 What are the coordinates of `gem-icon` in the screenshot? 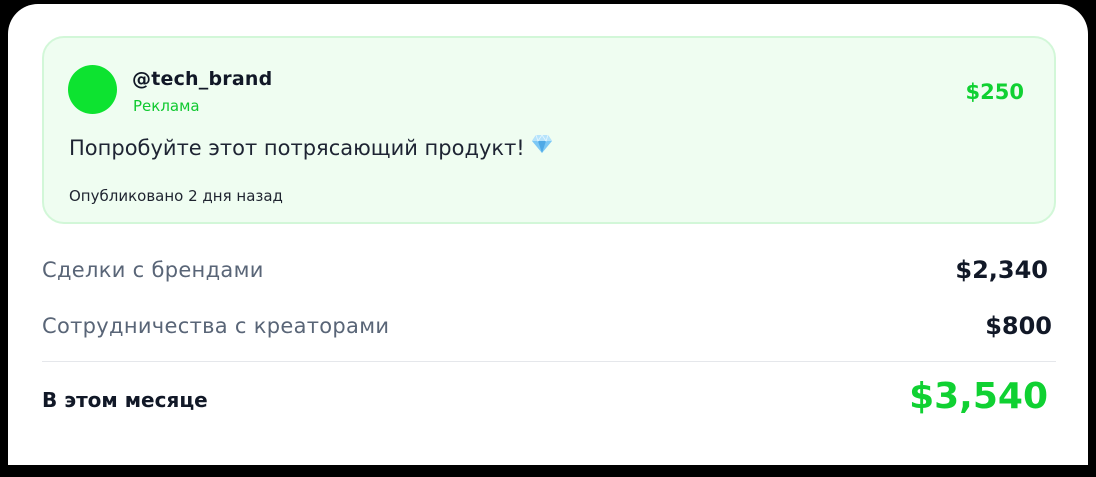 It's located at (542, 146).